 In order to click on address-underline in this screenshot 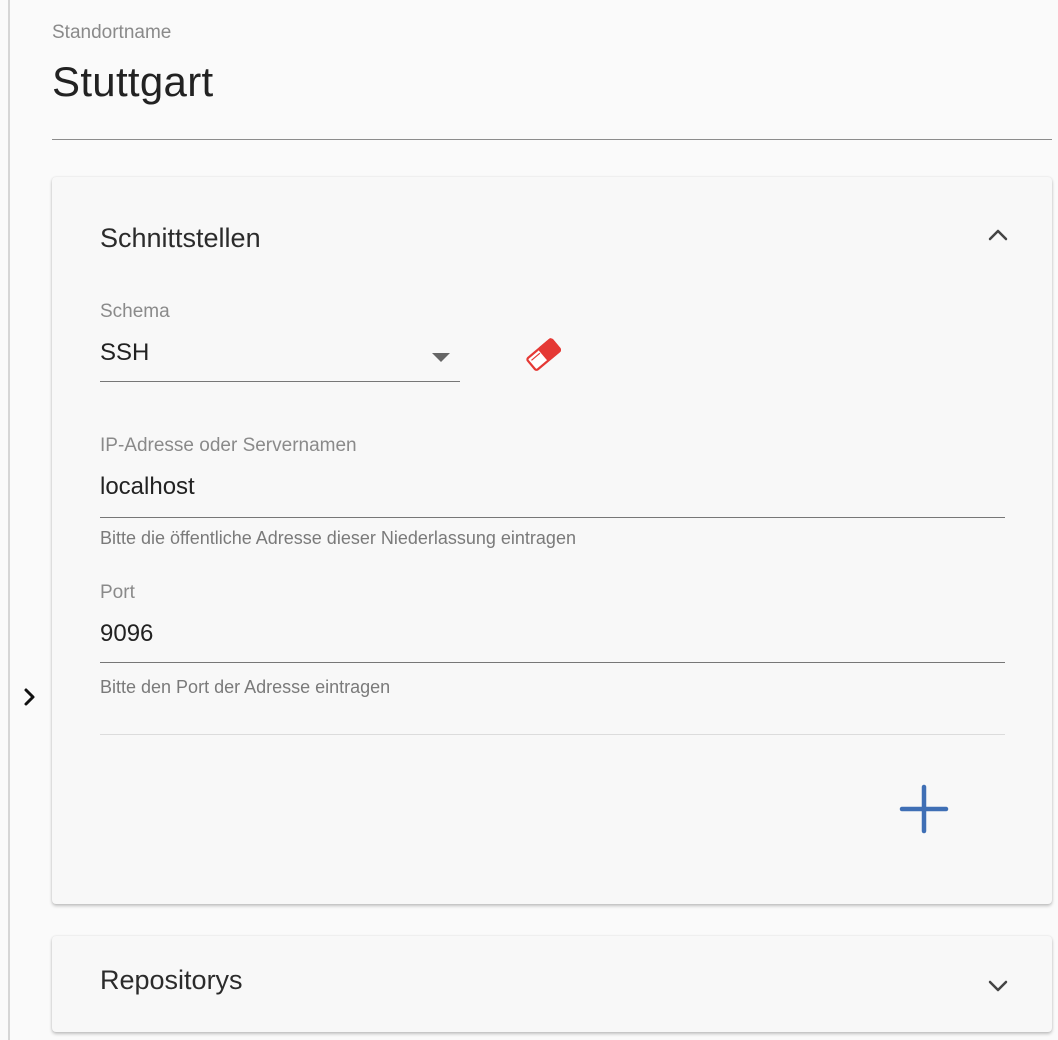, I will do `click(552, 517)`.